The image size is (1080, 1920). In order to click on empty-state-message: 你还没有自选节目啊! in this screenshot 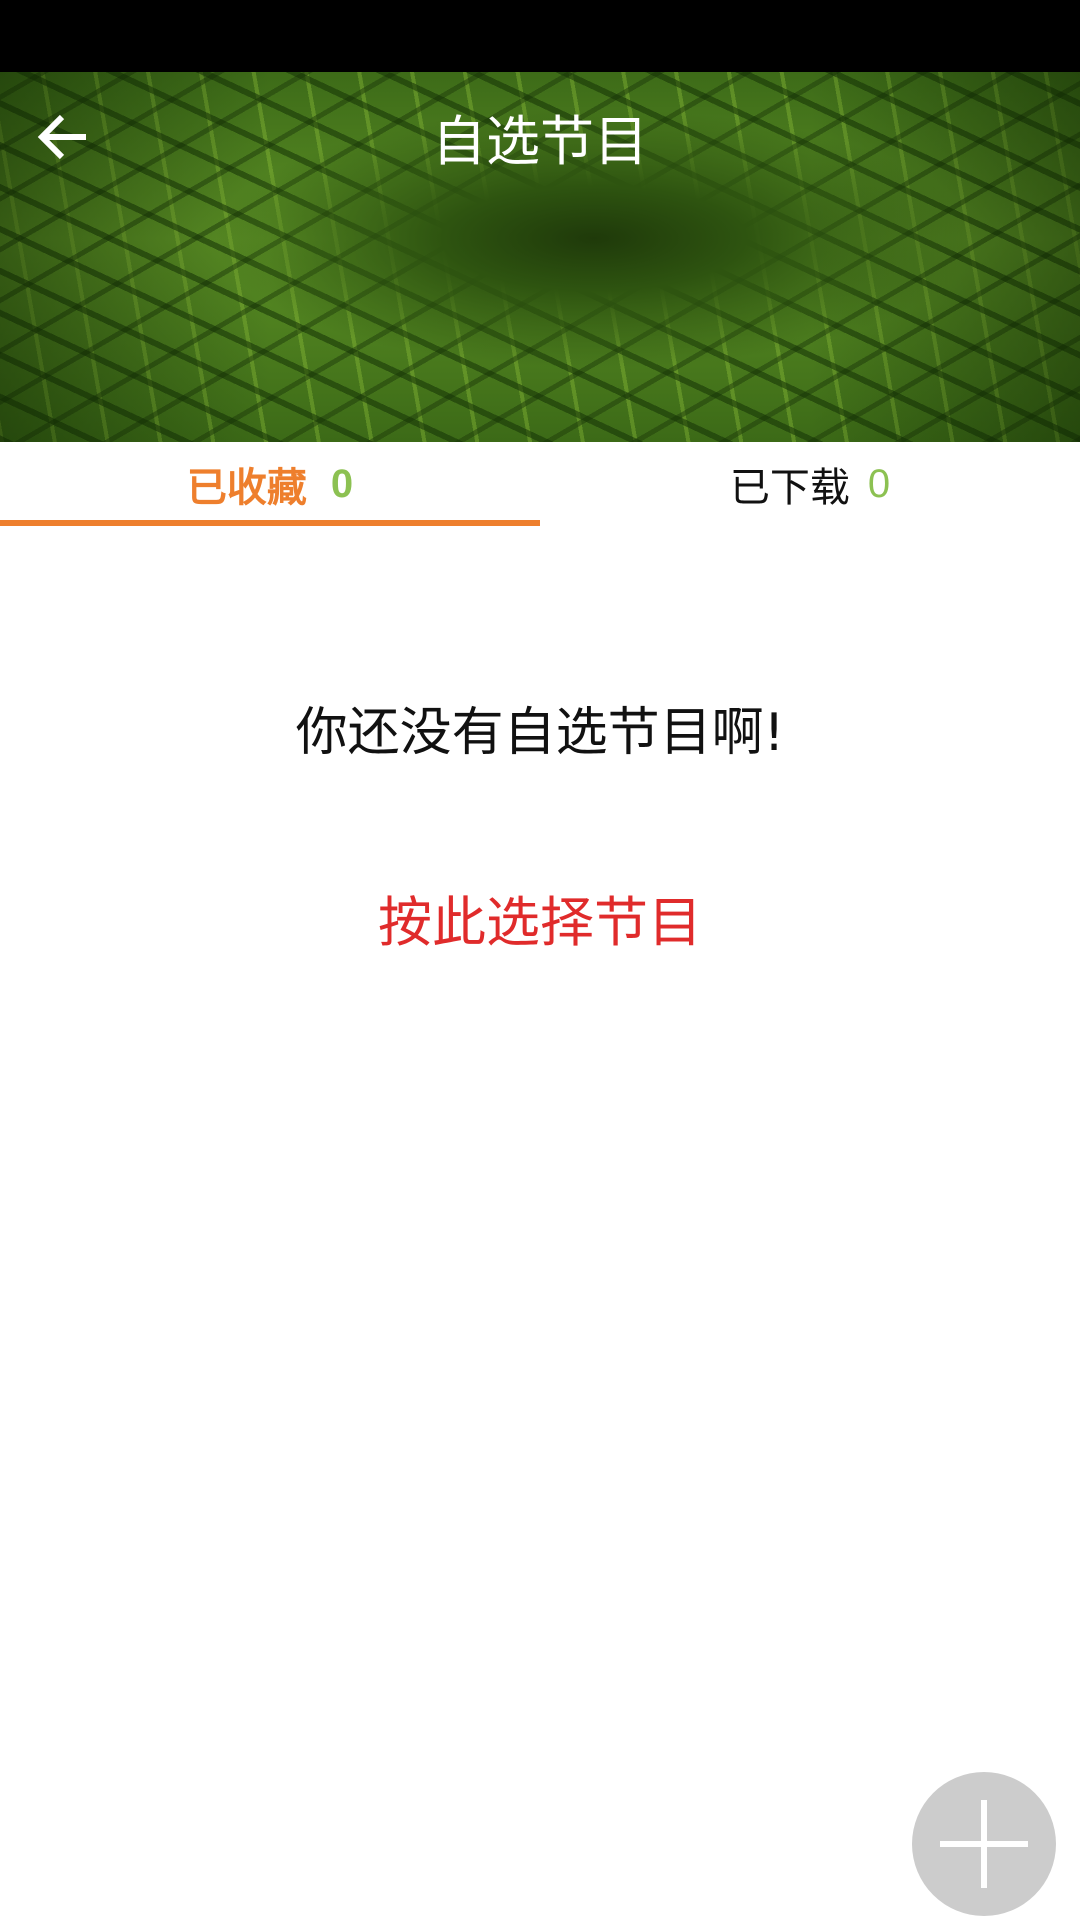, I will do `click(540, 733)`.